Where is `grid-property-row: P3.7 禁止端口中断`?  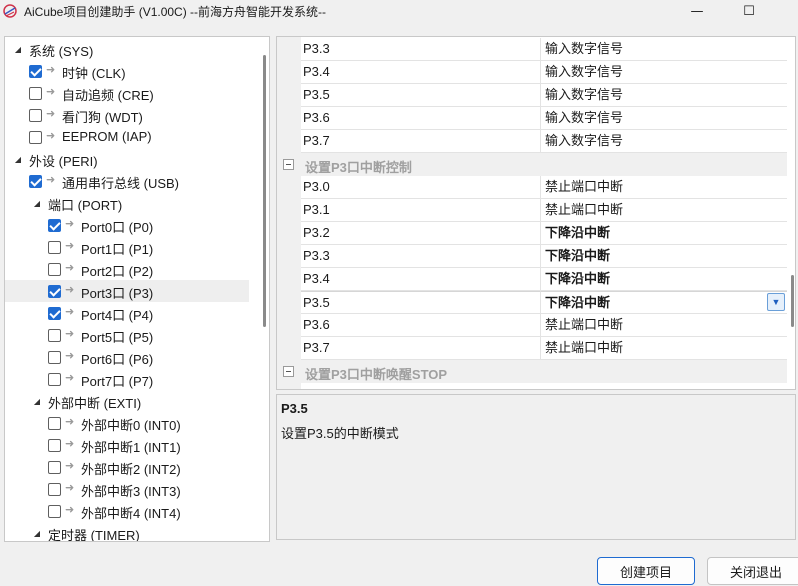
grid-property-row: P3.7 禁止端口中断 is located at coordinates (544, 348).